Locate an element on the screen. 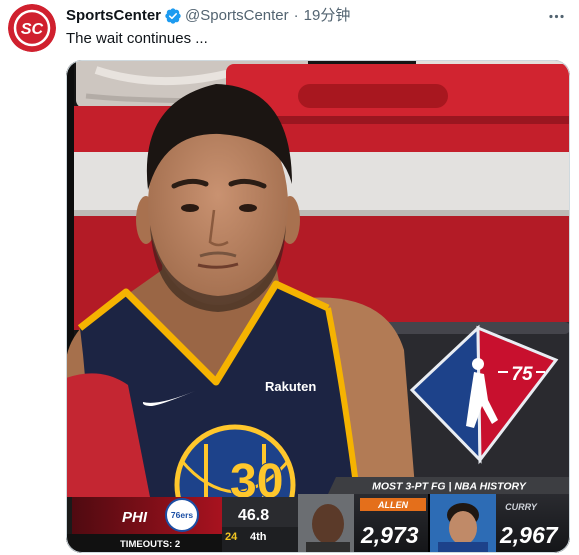  76ers-logo: 76ers is located at coordinates (182, 515).